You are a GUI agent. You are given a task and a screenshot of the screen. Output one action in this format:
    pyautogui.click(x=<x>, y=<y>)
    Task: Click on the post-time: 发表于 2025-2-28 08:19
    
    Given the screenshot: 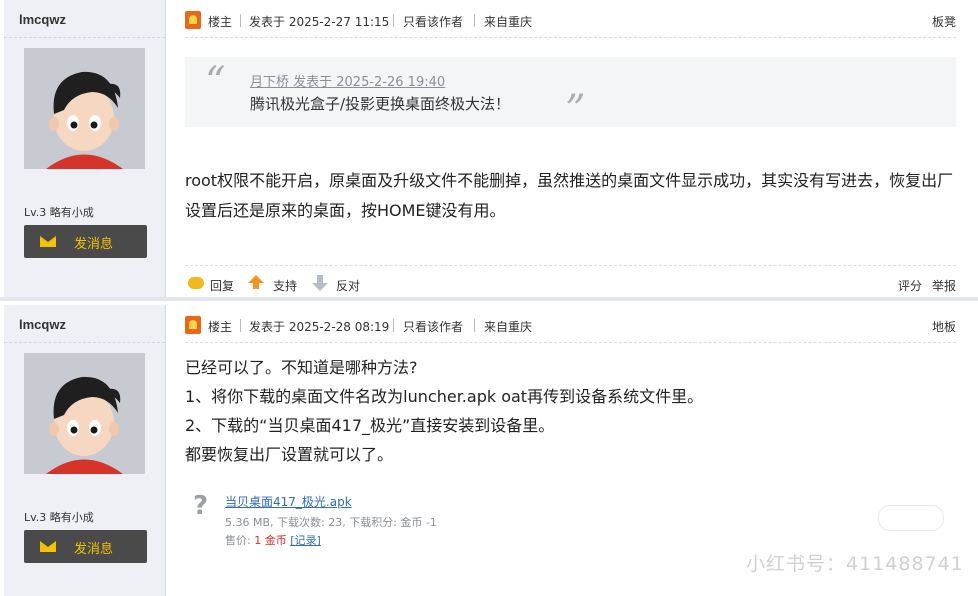 What is the action you would take?
    pyautogui.click(x=319, y=327)
    